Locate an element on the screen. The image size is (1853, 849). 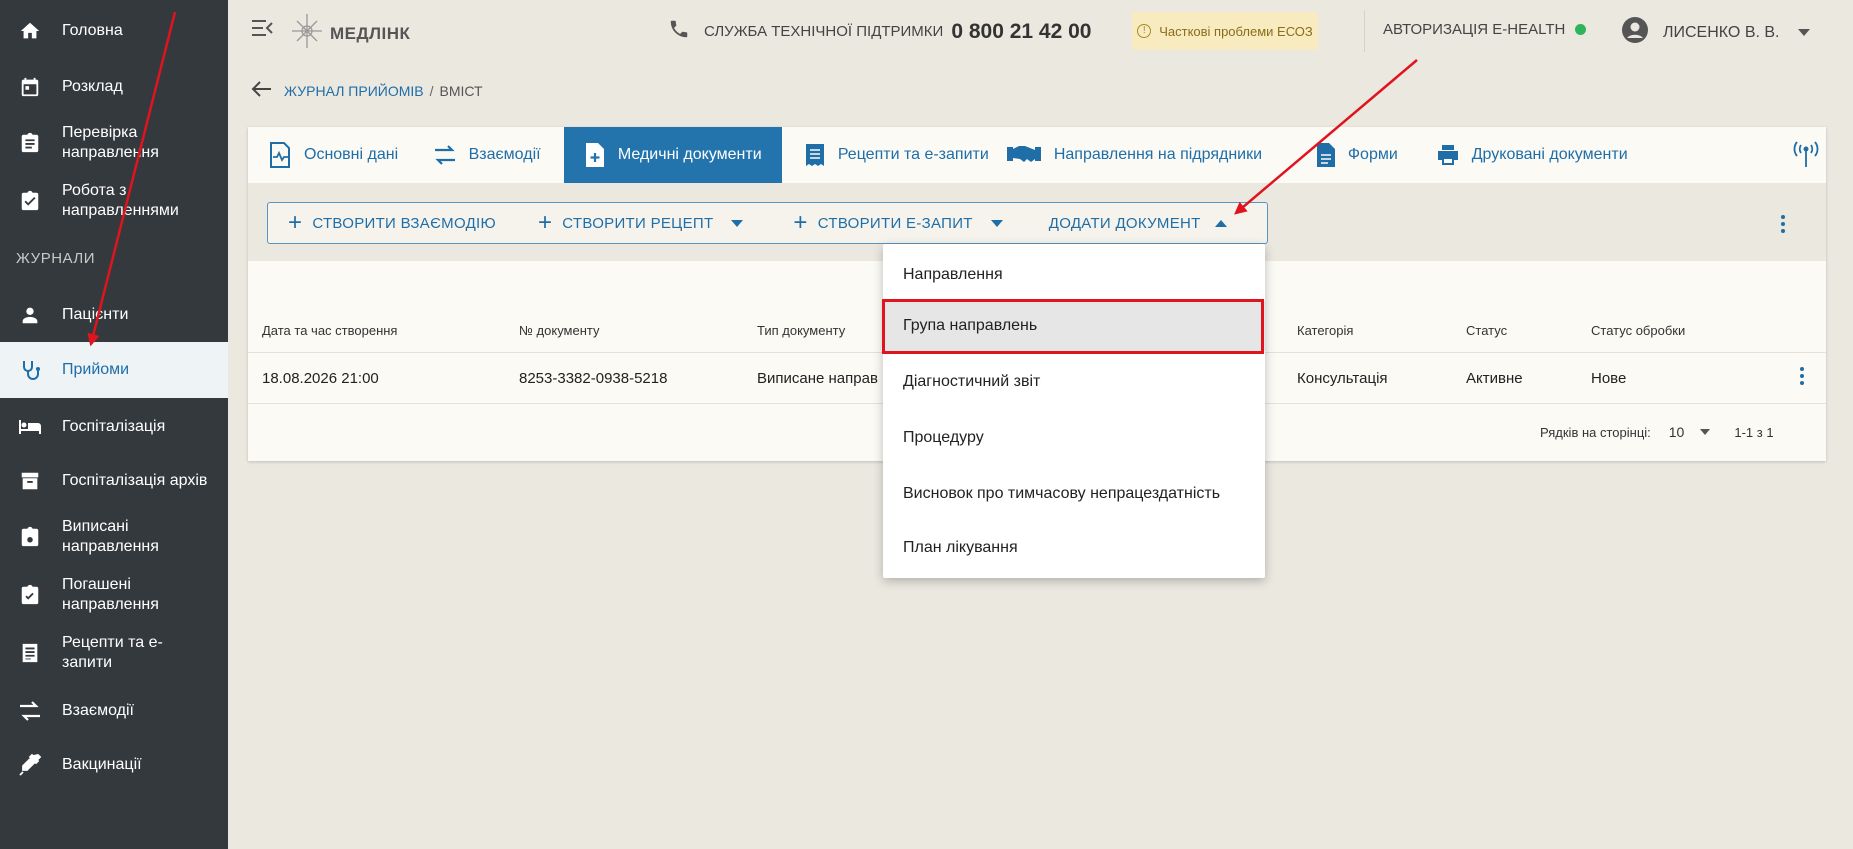
document-icon is located at coordinates (1326, 155).